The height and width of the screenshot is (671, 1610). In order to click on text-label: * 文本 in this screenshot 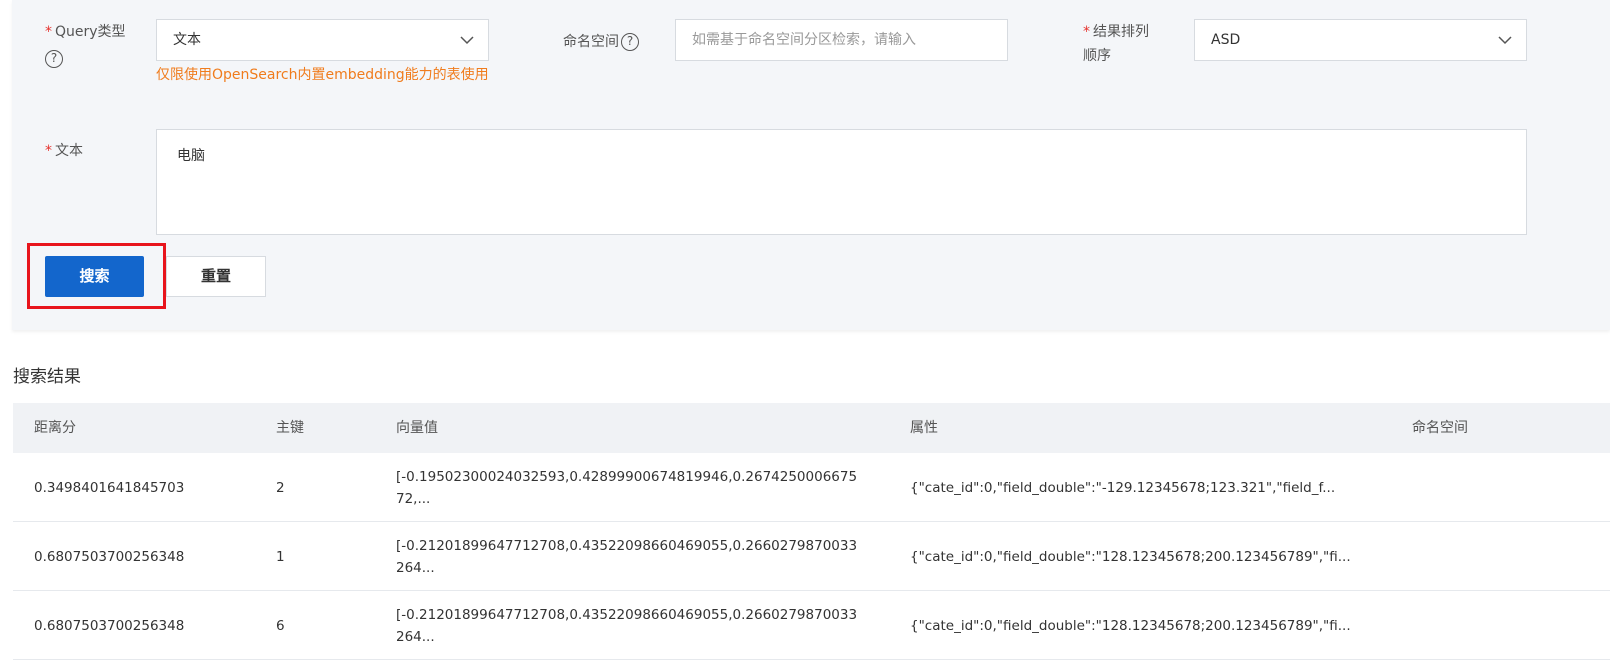, I will do `click(64, 151)`.